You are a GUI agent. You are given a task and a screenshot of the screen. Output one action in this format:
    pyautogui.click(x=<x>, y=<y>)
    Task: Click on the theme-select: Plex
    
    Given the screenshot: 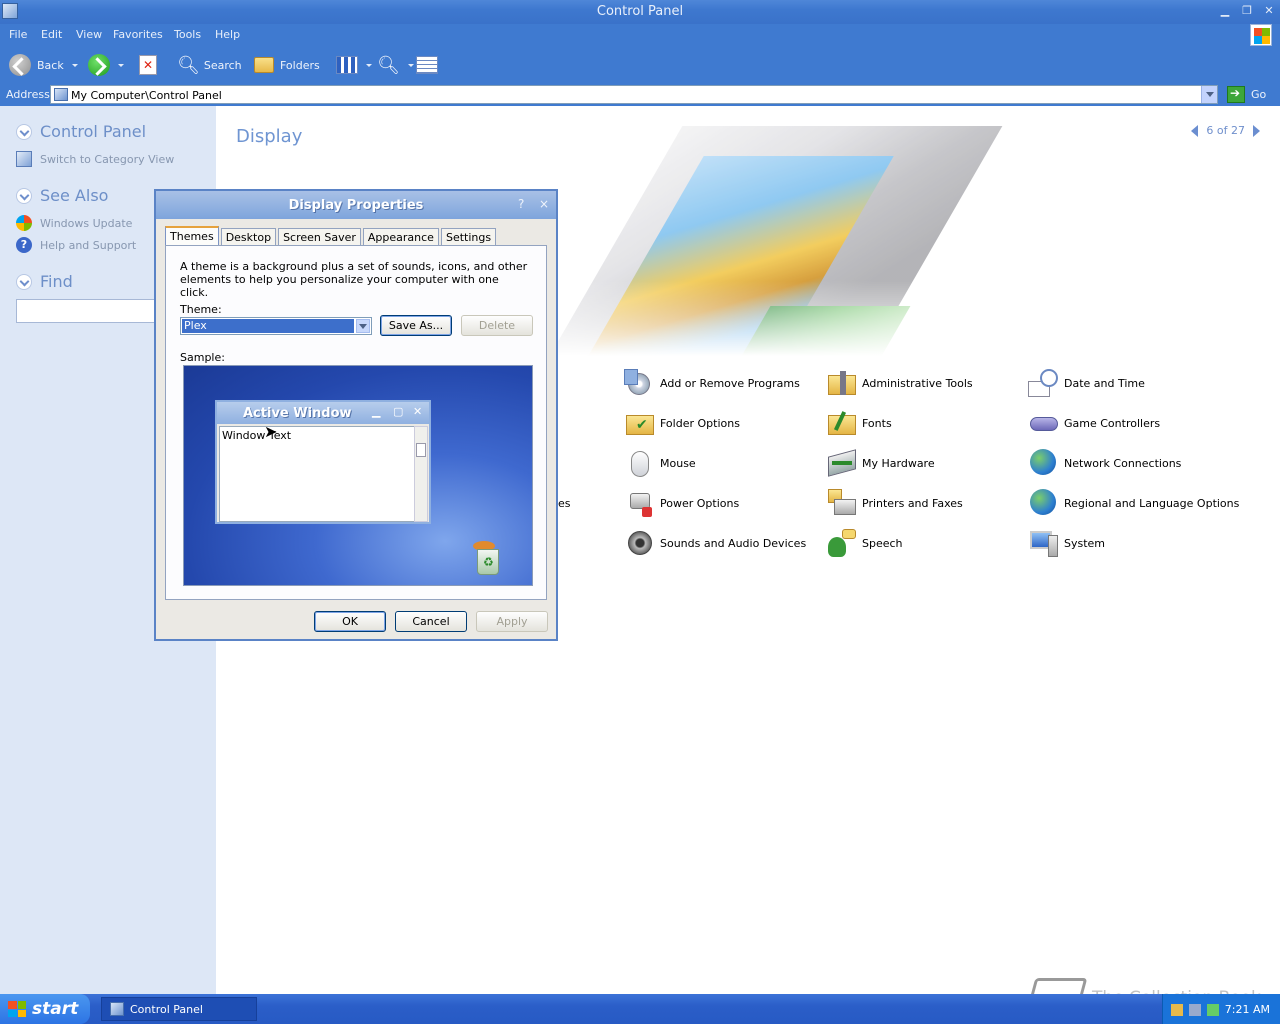 What is the action you would take?
    pyautogui.click(x=276, y=326)
    